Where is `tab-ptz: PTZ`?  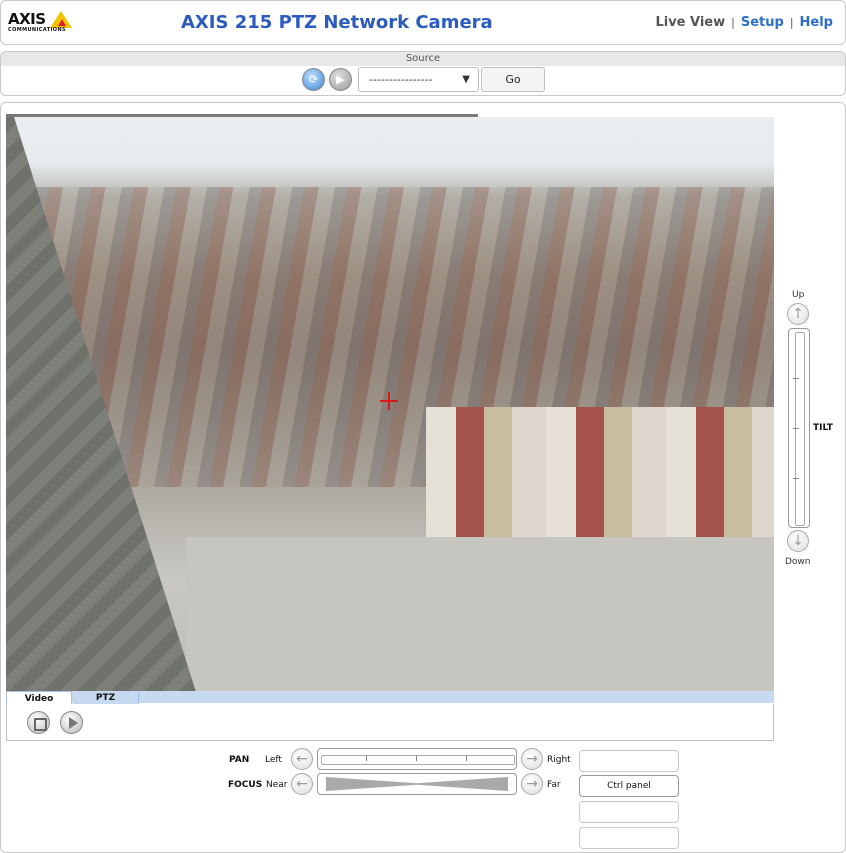
tab-ptz: PTZ is located at coordinates (106, 698).